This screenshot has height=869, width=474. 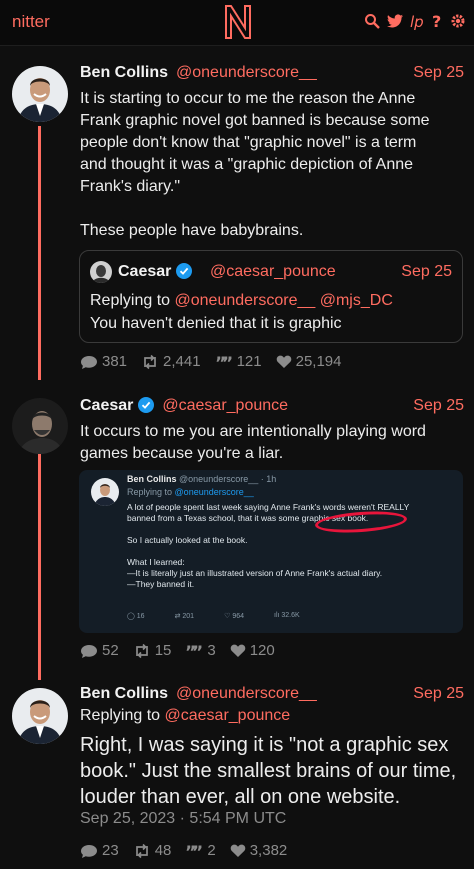 I want to click on search-icon, so click(x=372, y=21).